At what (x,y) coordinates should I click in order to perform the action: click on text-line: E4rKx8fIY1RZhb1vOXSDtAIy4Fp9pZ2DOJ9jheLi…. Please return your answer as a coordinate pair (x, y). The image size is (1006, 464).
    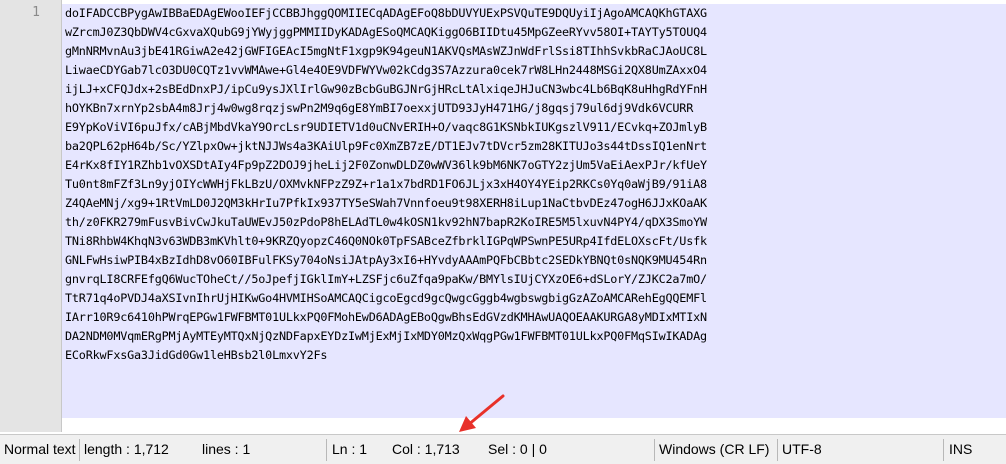
    Looking at the image, I should click on (386, 165).